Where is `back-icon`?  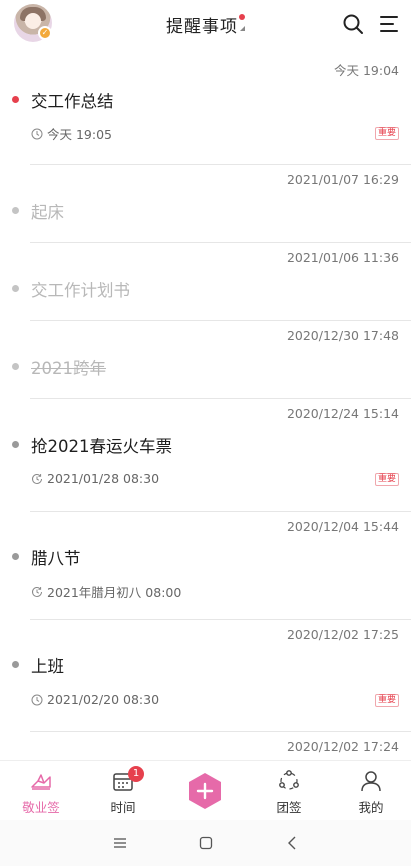
back-icon is located at coordinates (293, 843).